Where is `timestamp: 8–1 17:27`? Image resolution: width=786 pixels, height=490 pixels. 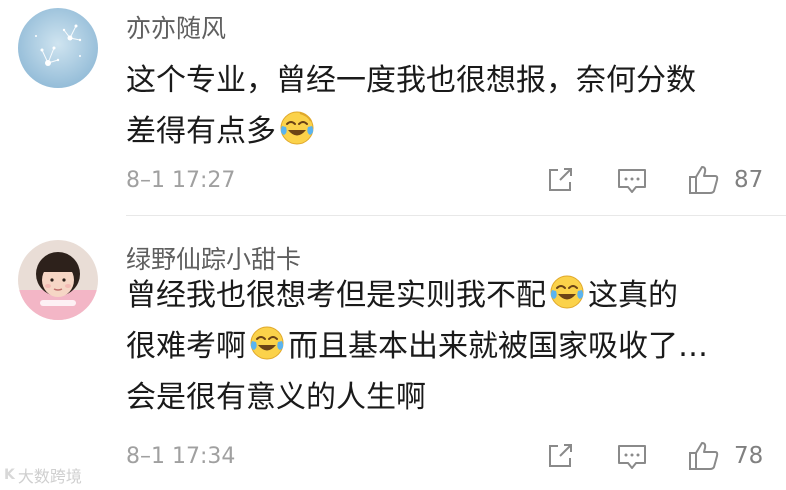
timestamp: 8–1 17:27 is located at coordinates (181, 180).